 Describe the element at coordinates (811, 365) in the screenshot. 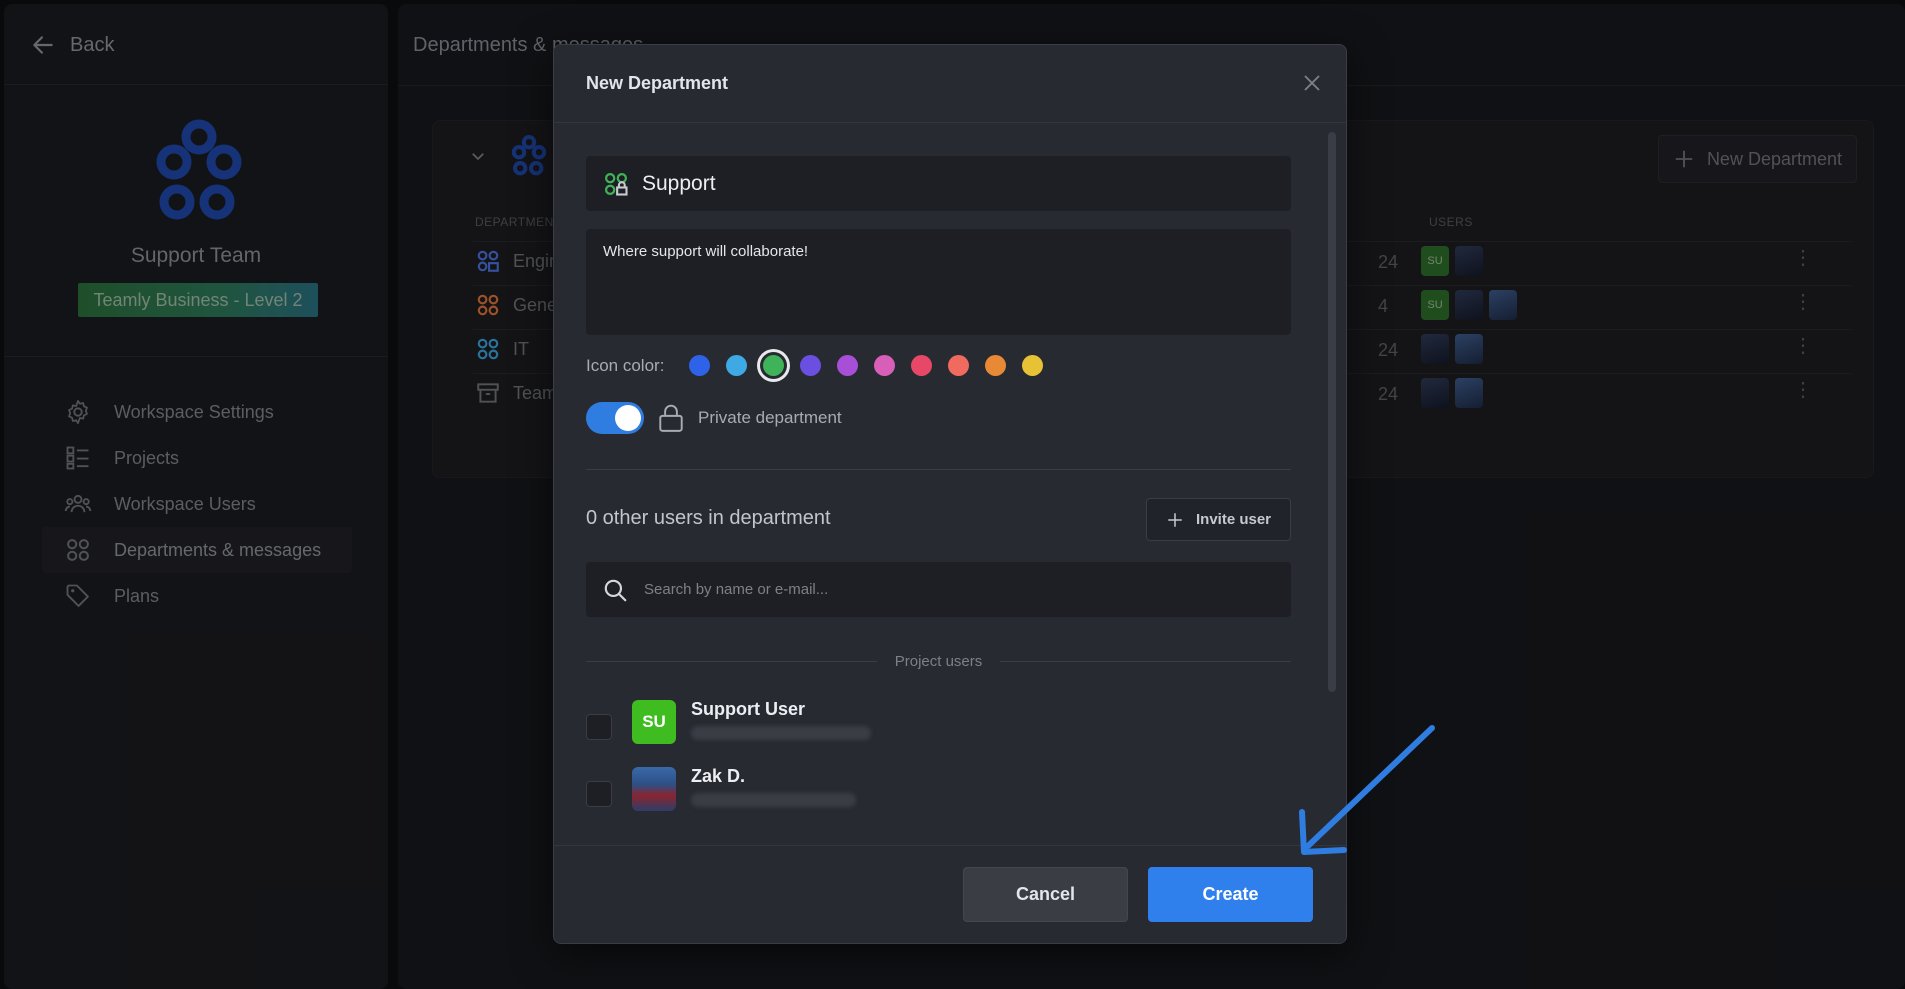

I see `color-swatch-indigo` at that location.